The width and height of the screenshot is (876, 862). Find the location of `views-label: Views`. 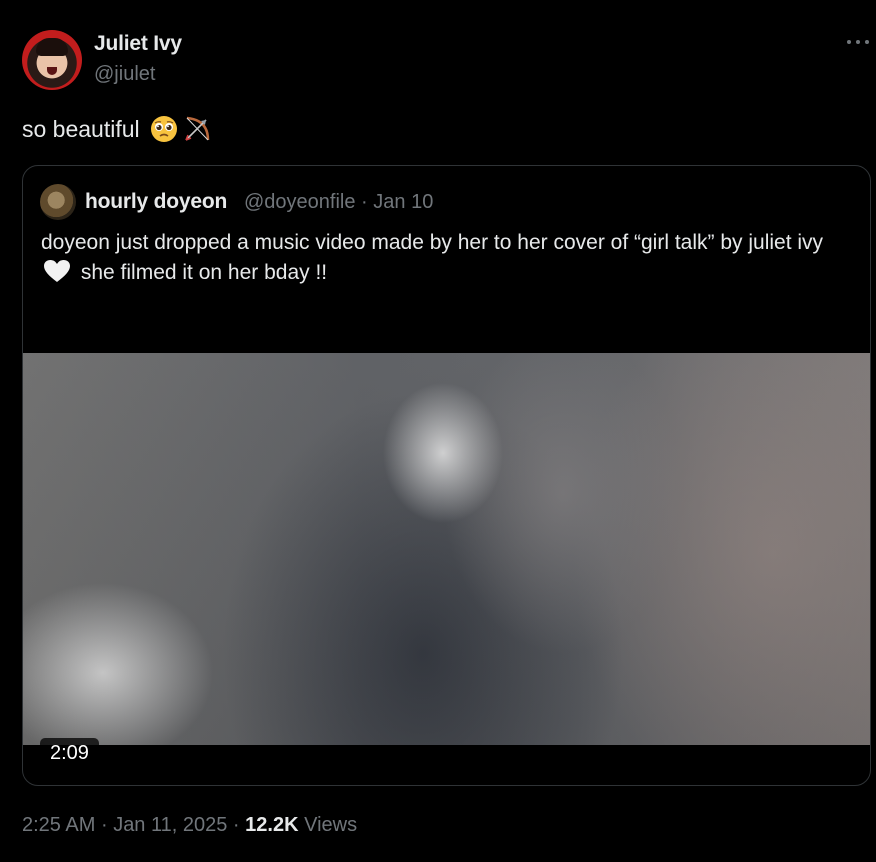

views-label: Views is located at coordinates (331, 825).